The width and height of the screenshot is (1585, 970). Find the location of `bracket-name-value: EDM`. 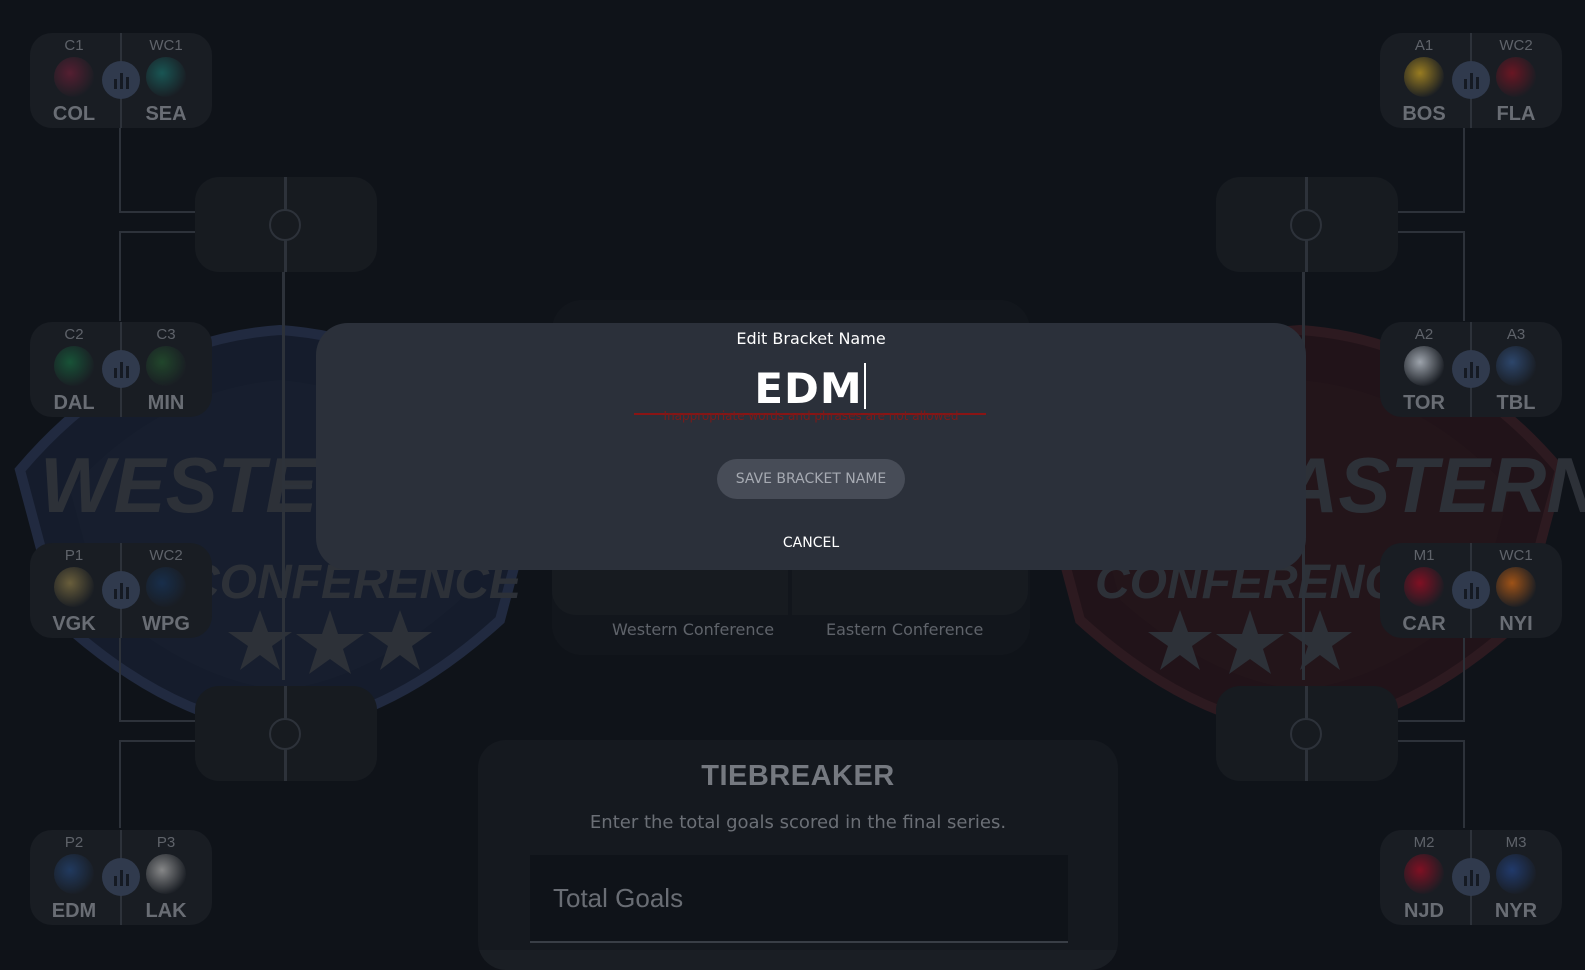

bracket-name-value: EDM is located at coordinates (808, 388).